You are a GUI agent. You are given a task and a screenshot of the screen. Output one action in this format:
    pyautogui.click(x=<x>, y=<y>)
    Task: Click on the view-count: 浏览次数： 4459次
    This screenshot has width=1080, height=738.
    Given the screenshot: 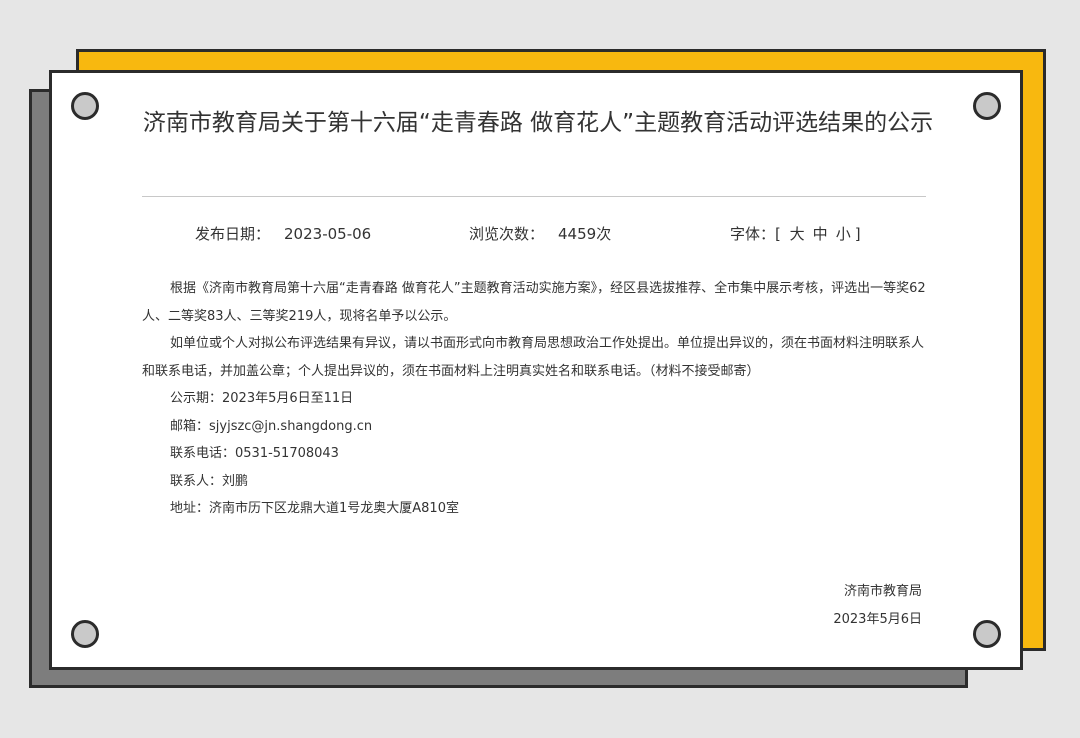 What is the action you would take?
    pyautogui.click(x=540, y=233)
    